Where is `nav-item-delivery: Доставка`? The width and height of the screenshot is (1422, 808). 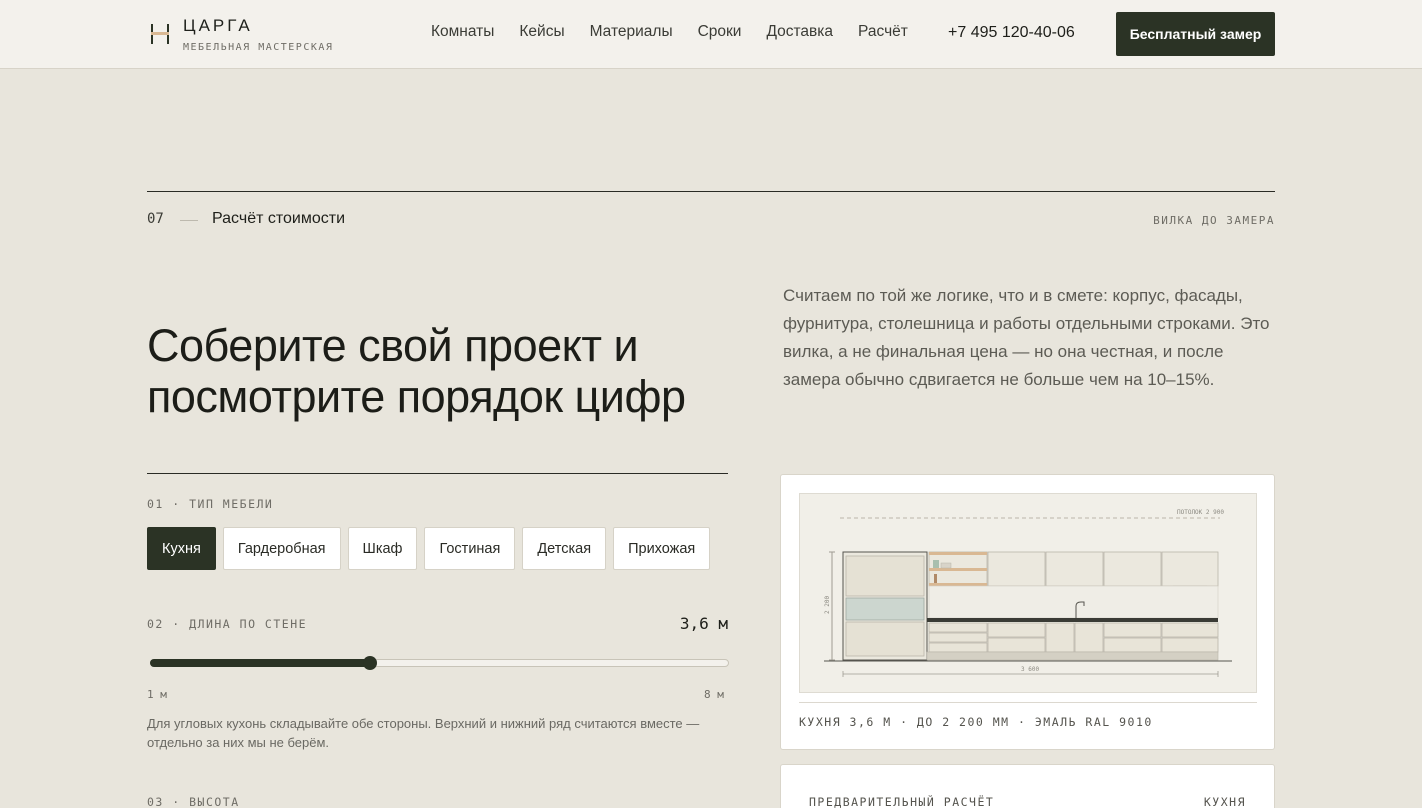 nav-item-delivery: Доставка is located at coordinates (799, 32).